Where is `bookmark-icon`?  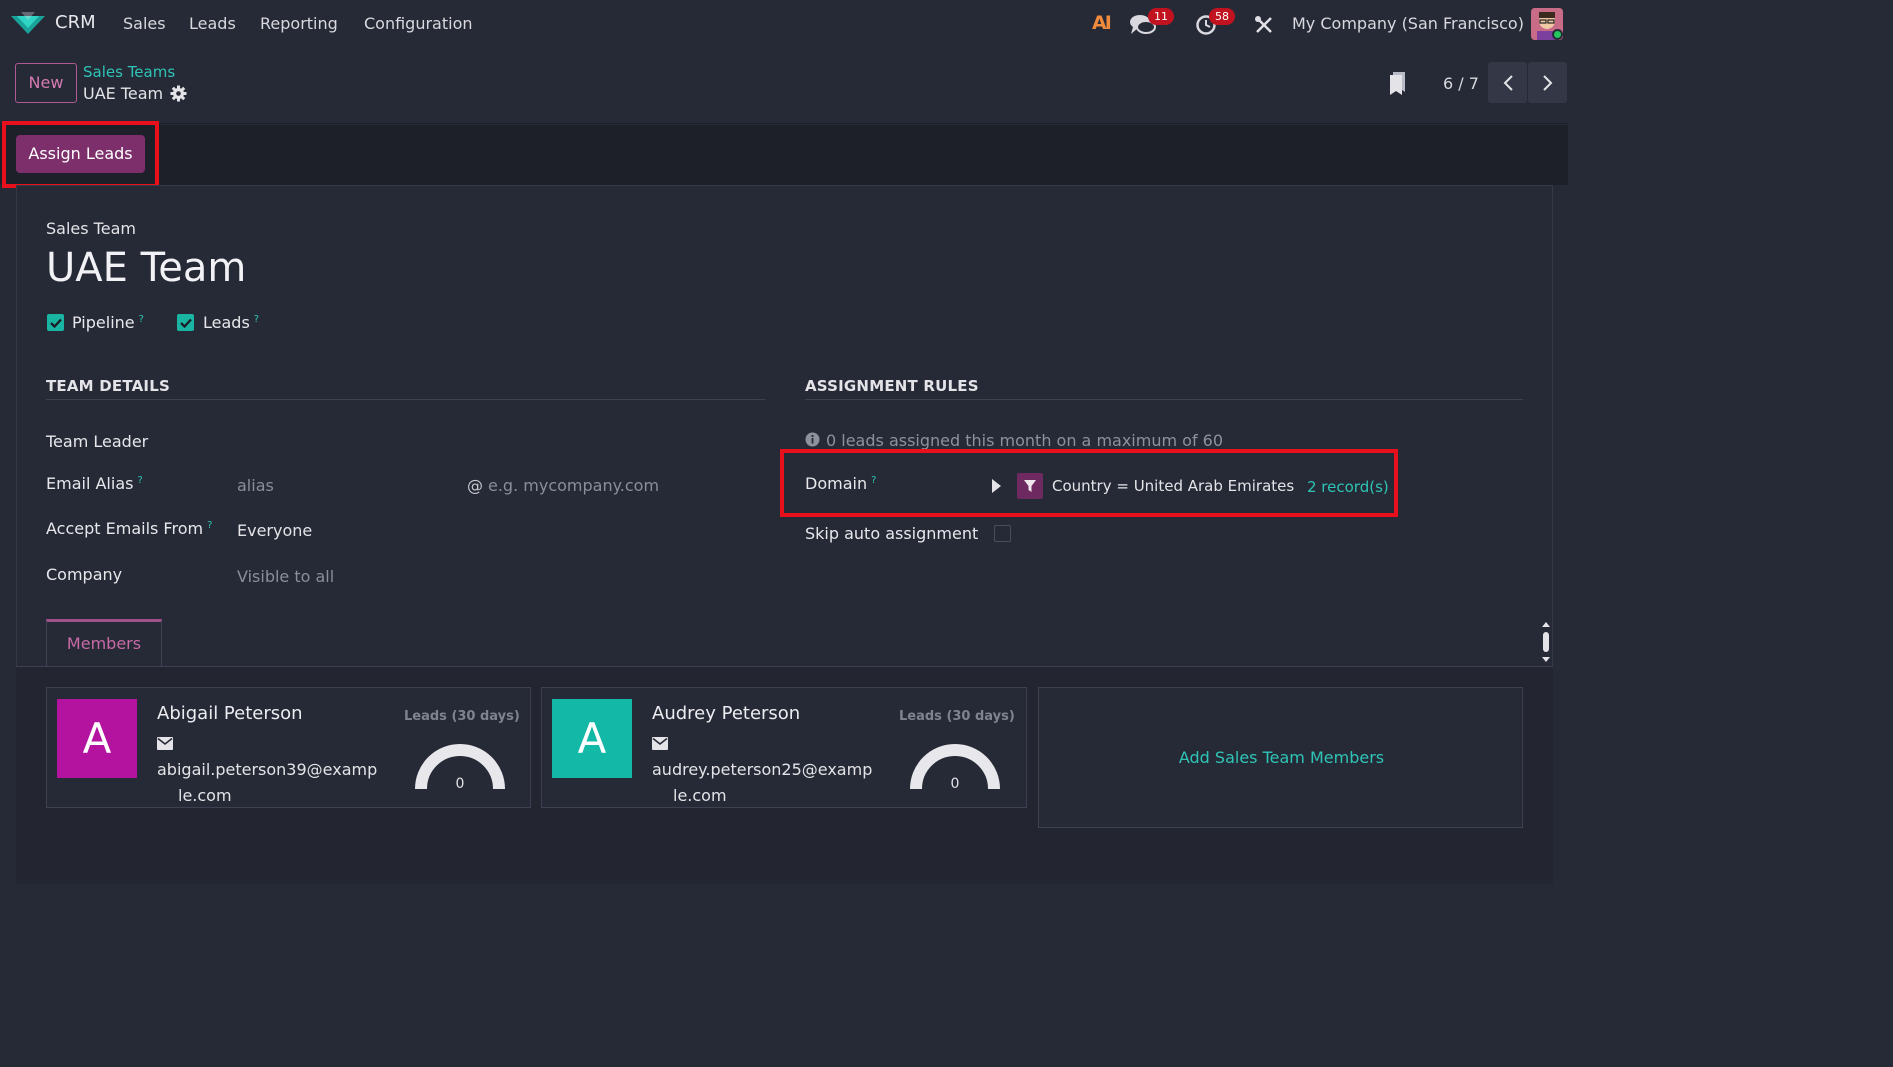
bookmark-icon is located at coordinates (1398, 84).